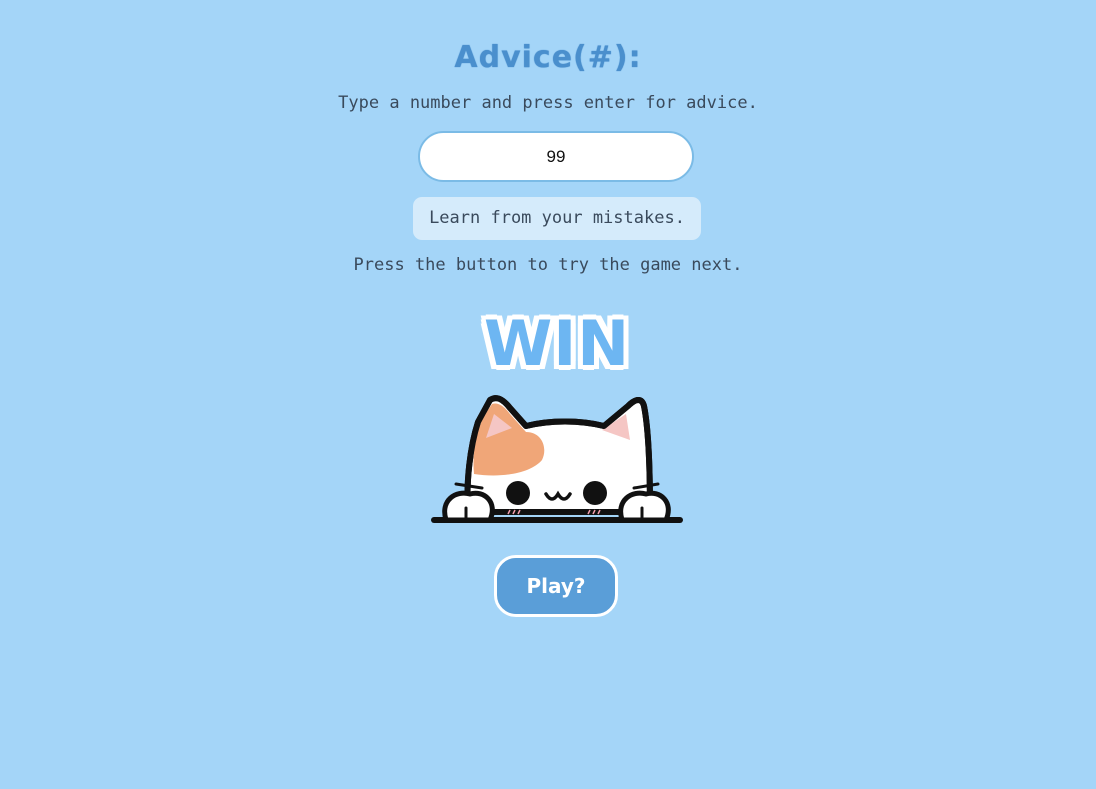 This screenshot has height=789, width=1096. I want to click on number-input, so click(556, 156).